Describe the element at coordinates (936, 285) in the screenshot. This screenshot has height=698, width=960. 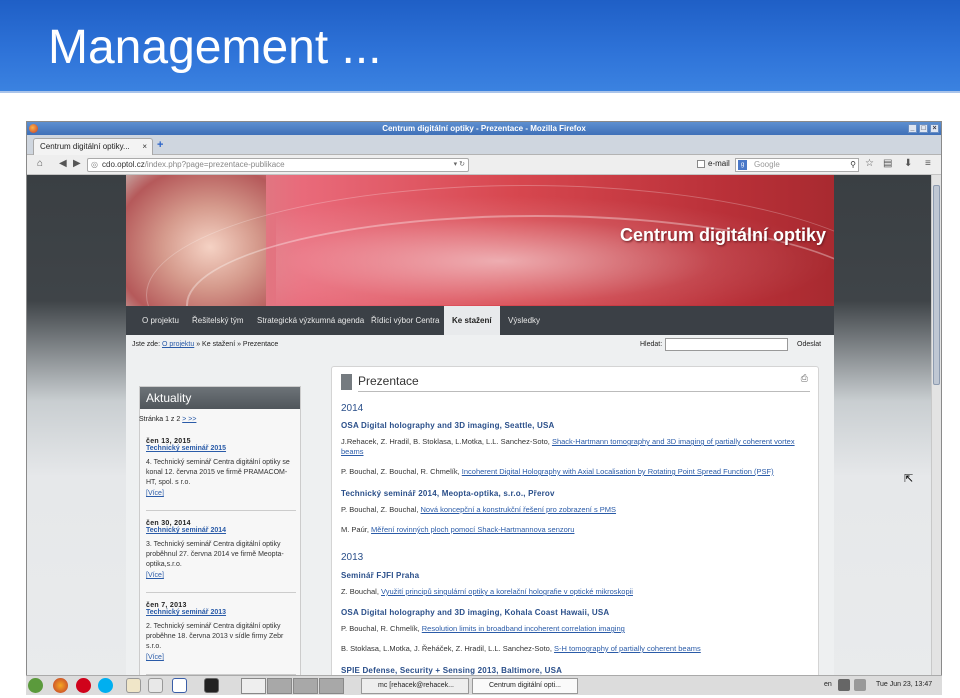
I see `scrollbar-thumb` at that location.